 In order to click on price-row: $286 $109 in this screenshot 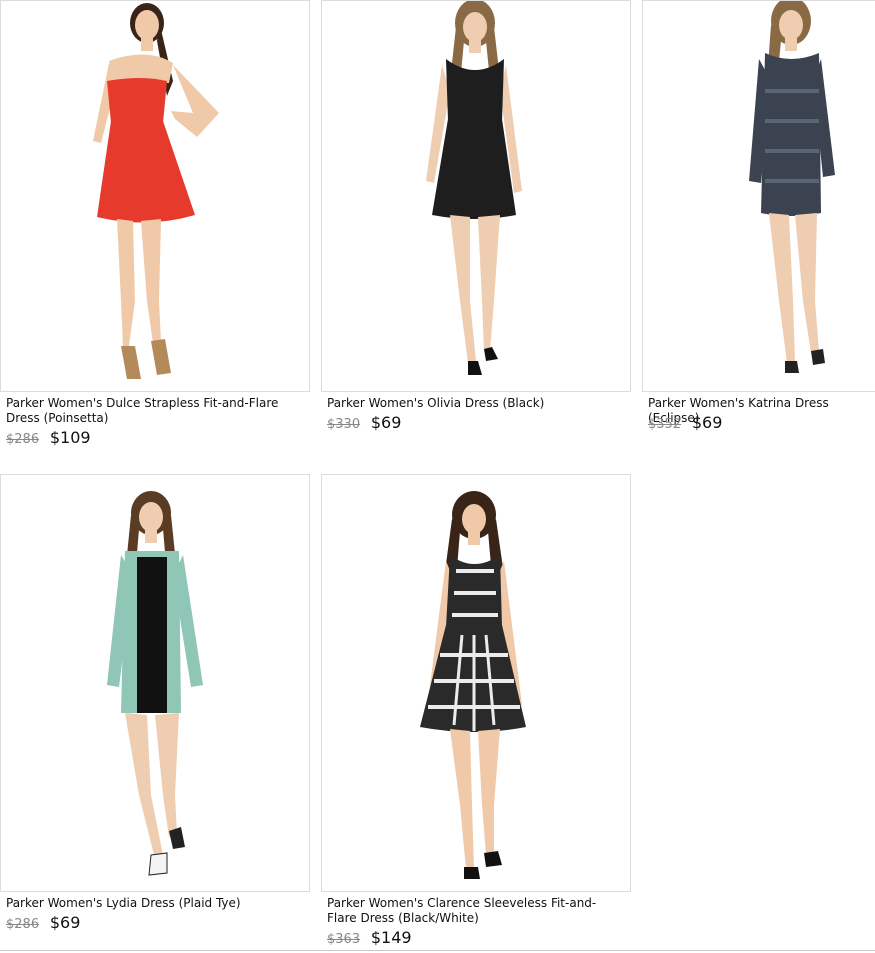, I will do `click(48, 439)`.